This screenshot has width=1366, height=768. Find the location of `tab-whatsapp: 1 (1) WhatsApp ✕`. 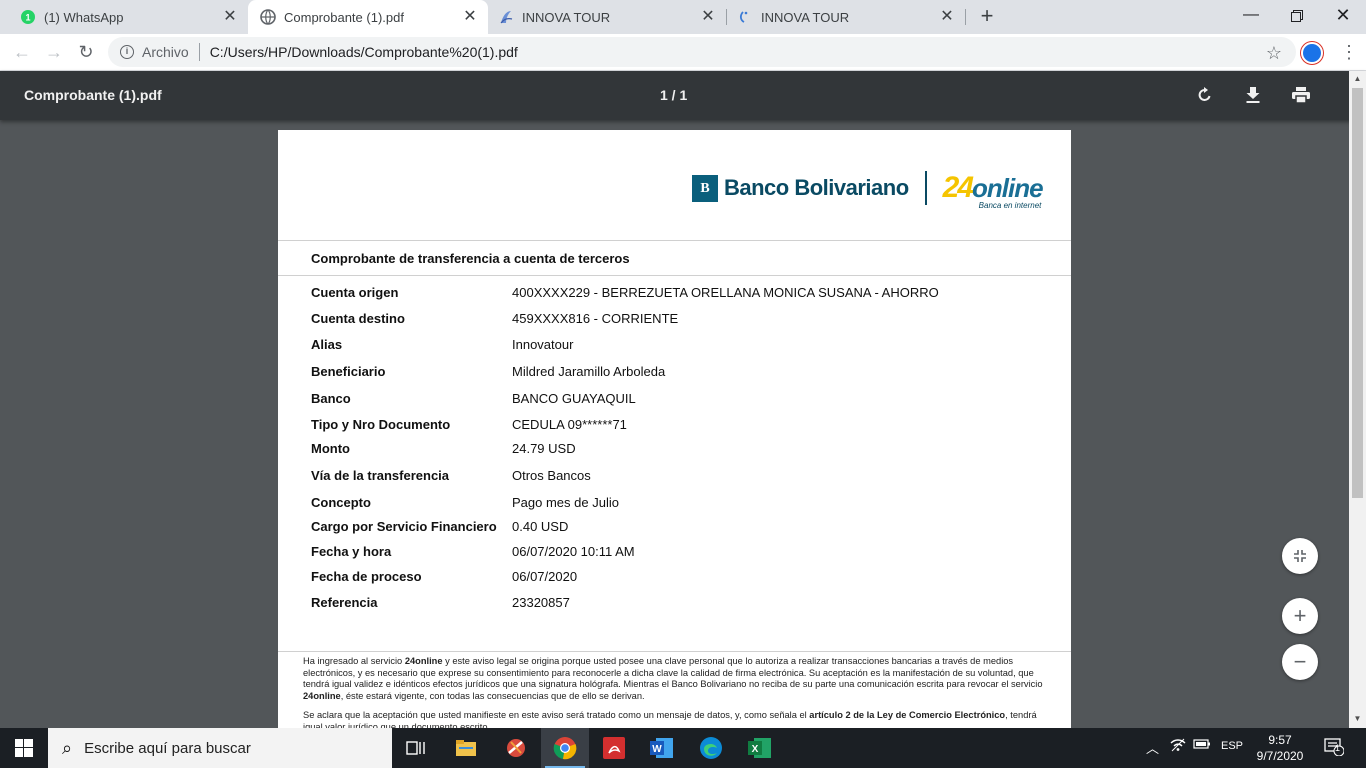

tab-whatsapp: 1 (1) WhatsApp ✕ is located at coordinates (124, 17).